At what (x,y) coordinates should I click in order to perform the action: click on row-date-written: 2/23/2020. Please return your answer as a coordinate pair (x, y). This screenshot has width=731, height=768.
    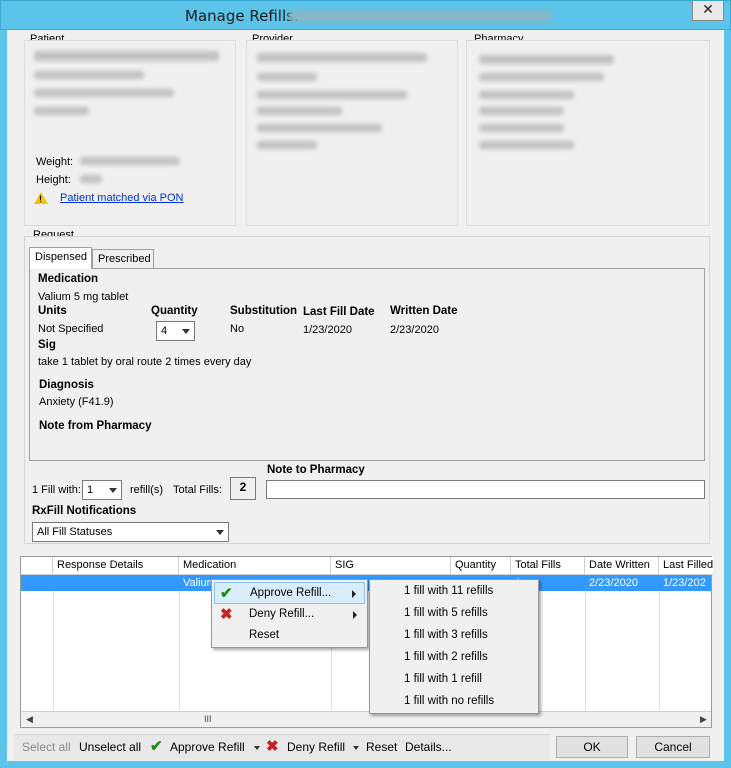
    Looking at the image, I should click on (613, 583).